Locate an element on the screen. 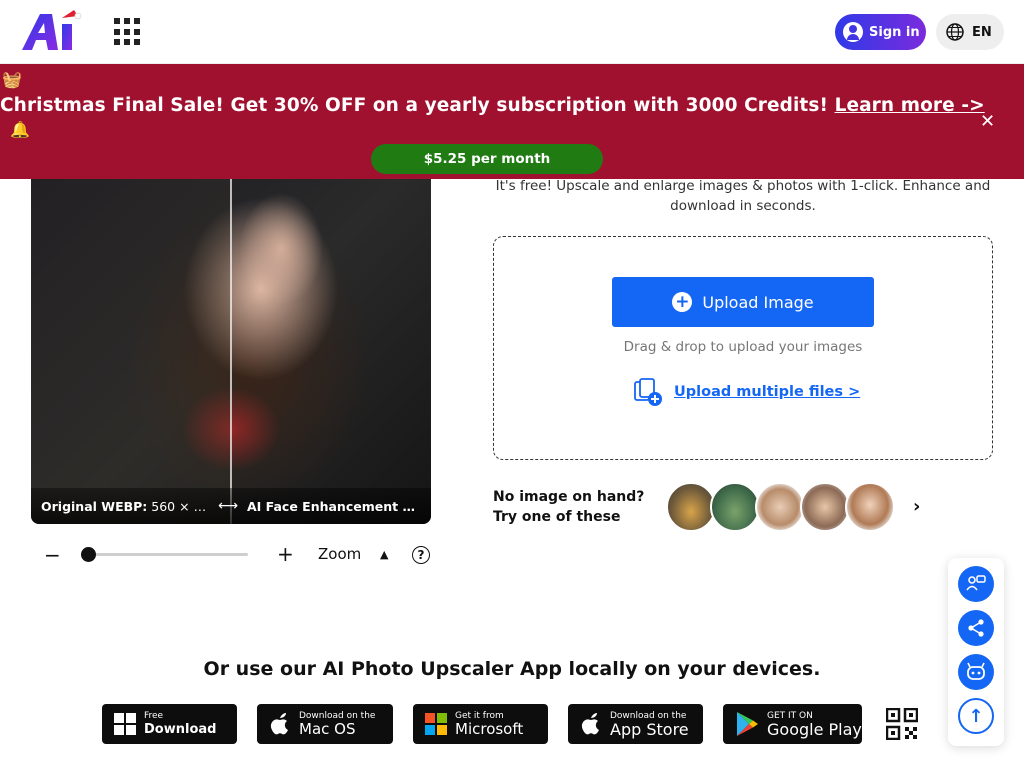 The image size is (1024, 768). samples-prompt: No image on hand? Try one of these is located at coordinates (568, 507).